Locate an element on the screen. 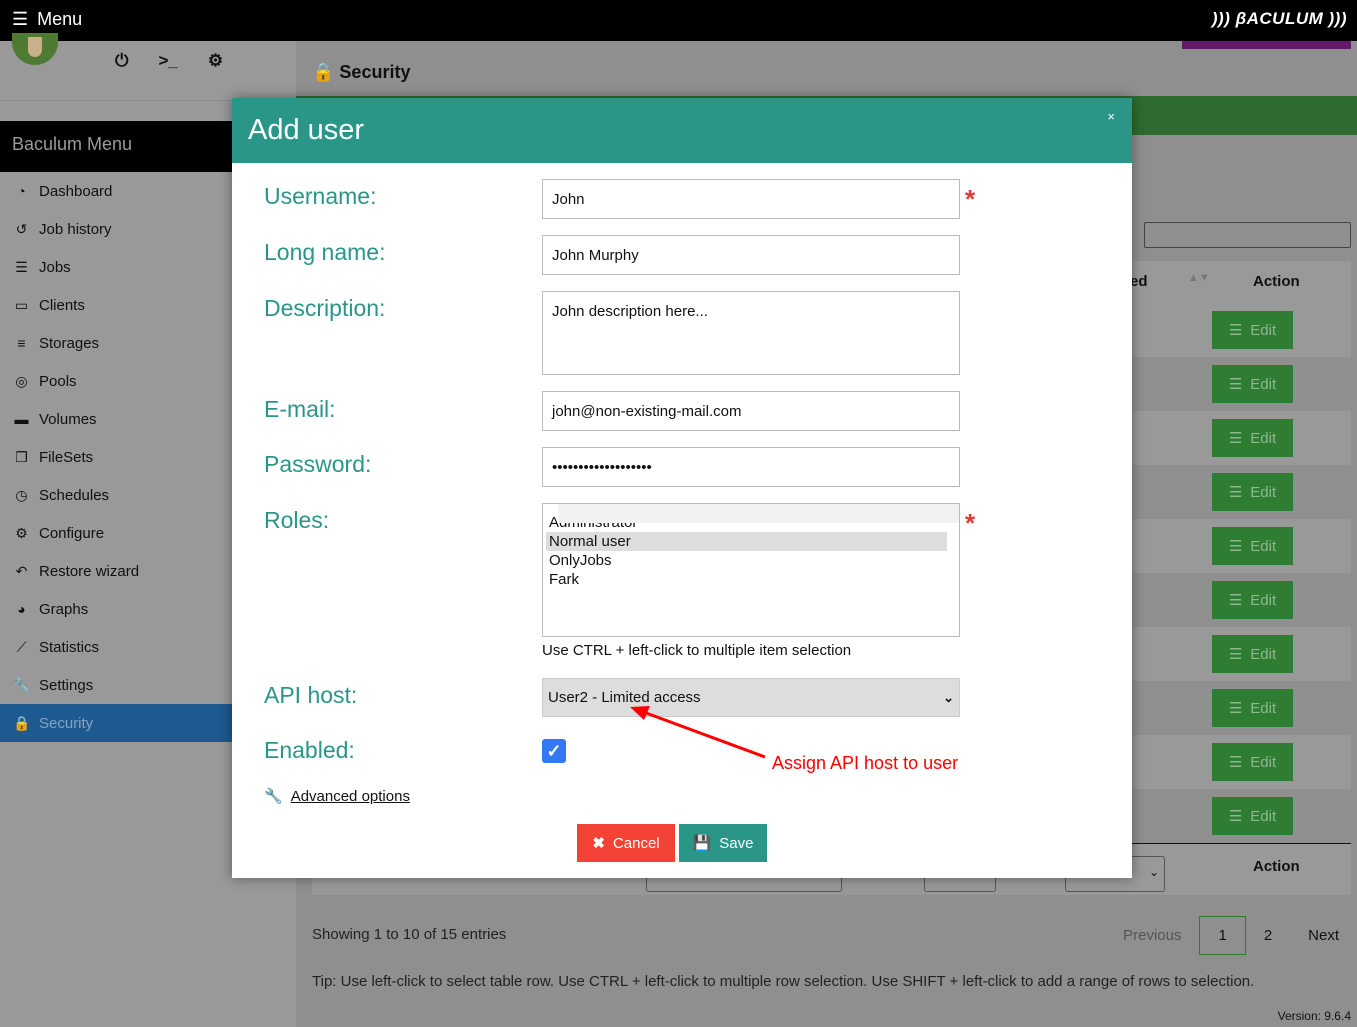  sidebar-item-label: FileSets is located at coordinates (66, 457).